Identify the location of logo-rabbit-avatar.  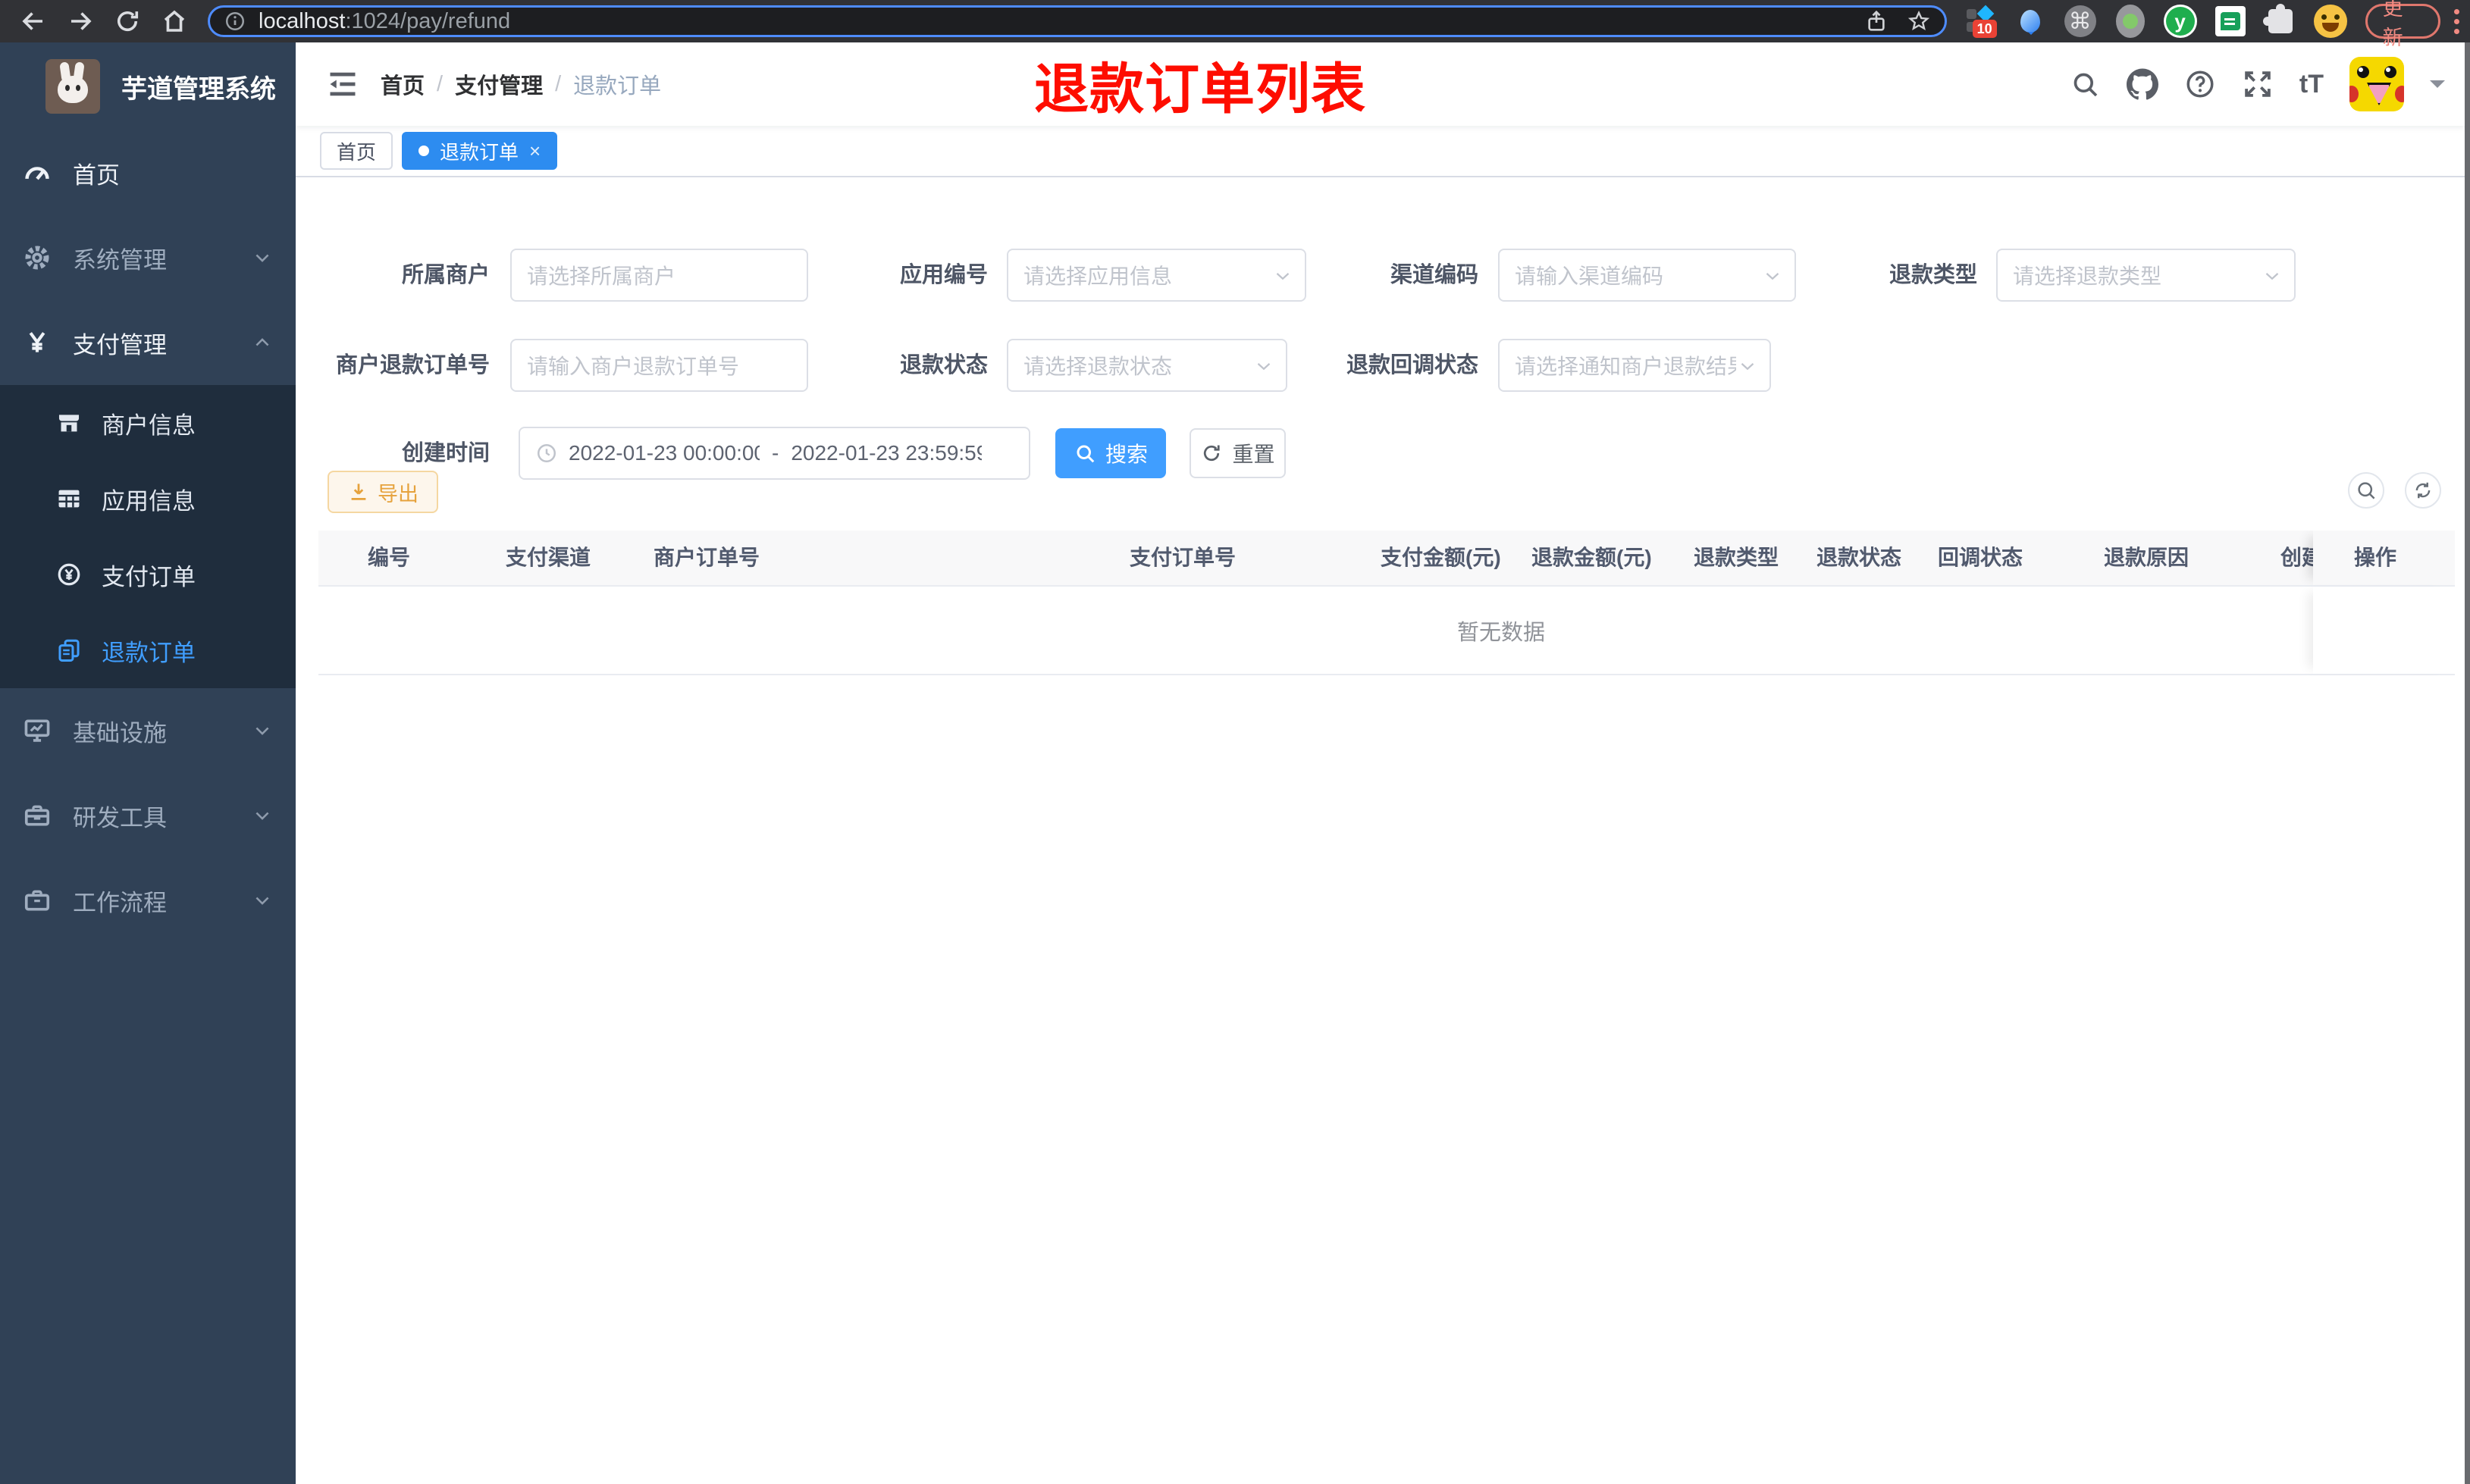
(72, 86).